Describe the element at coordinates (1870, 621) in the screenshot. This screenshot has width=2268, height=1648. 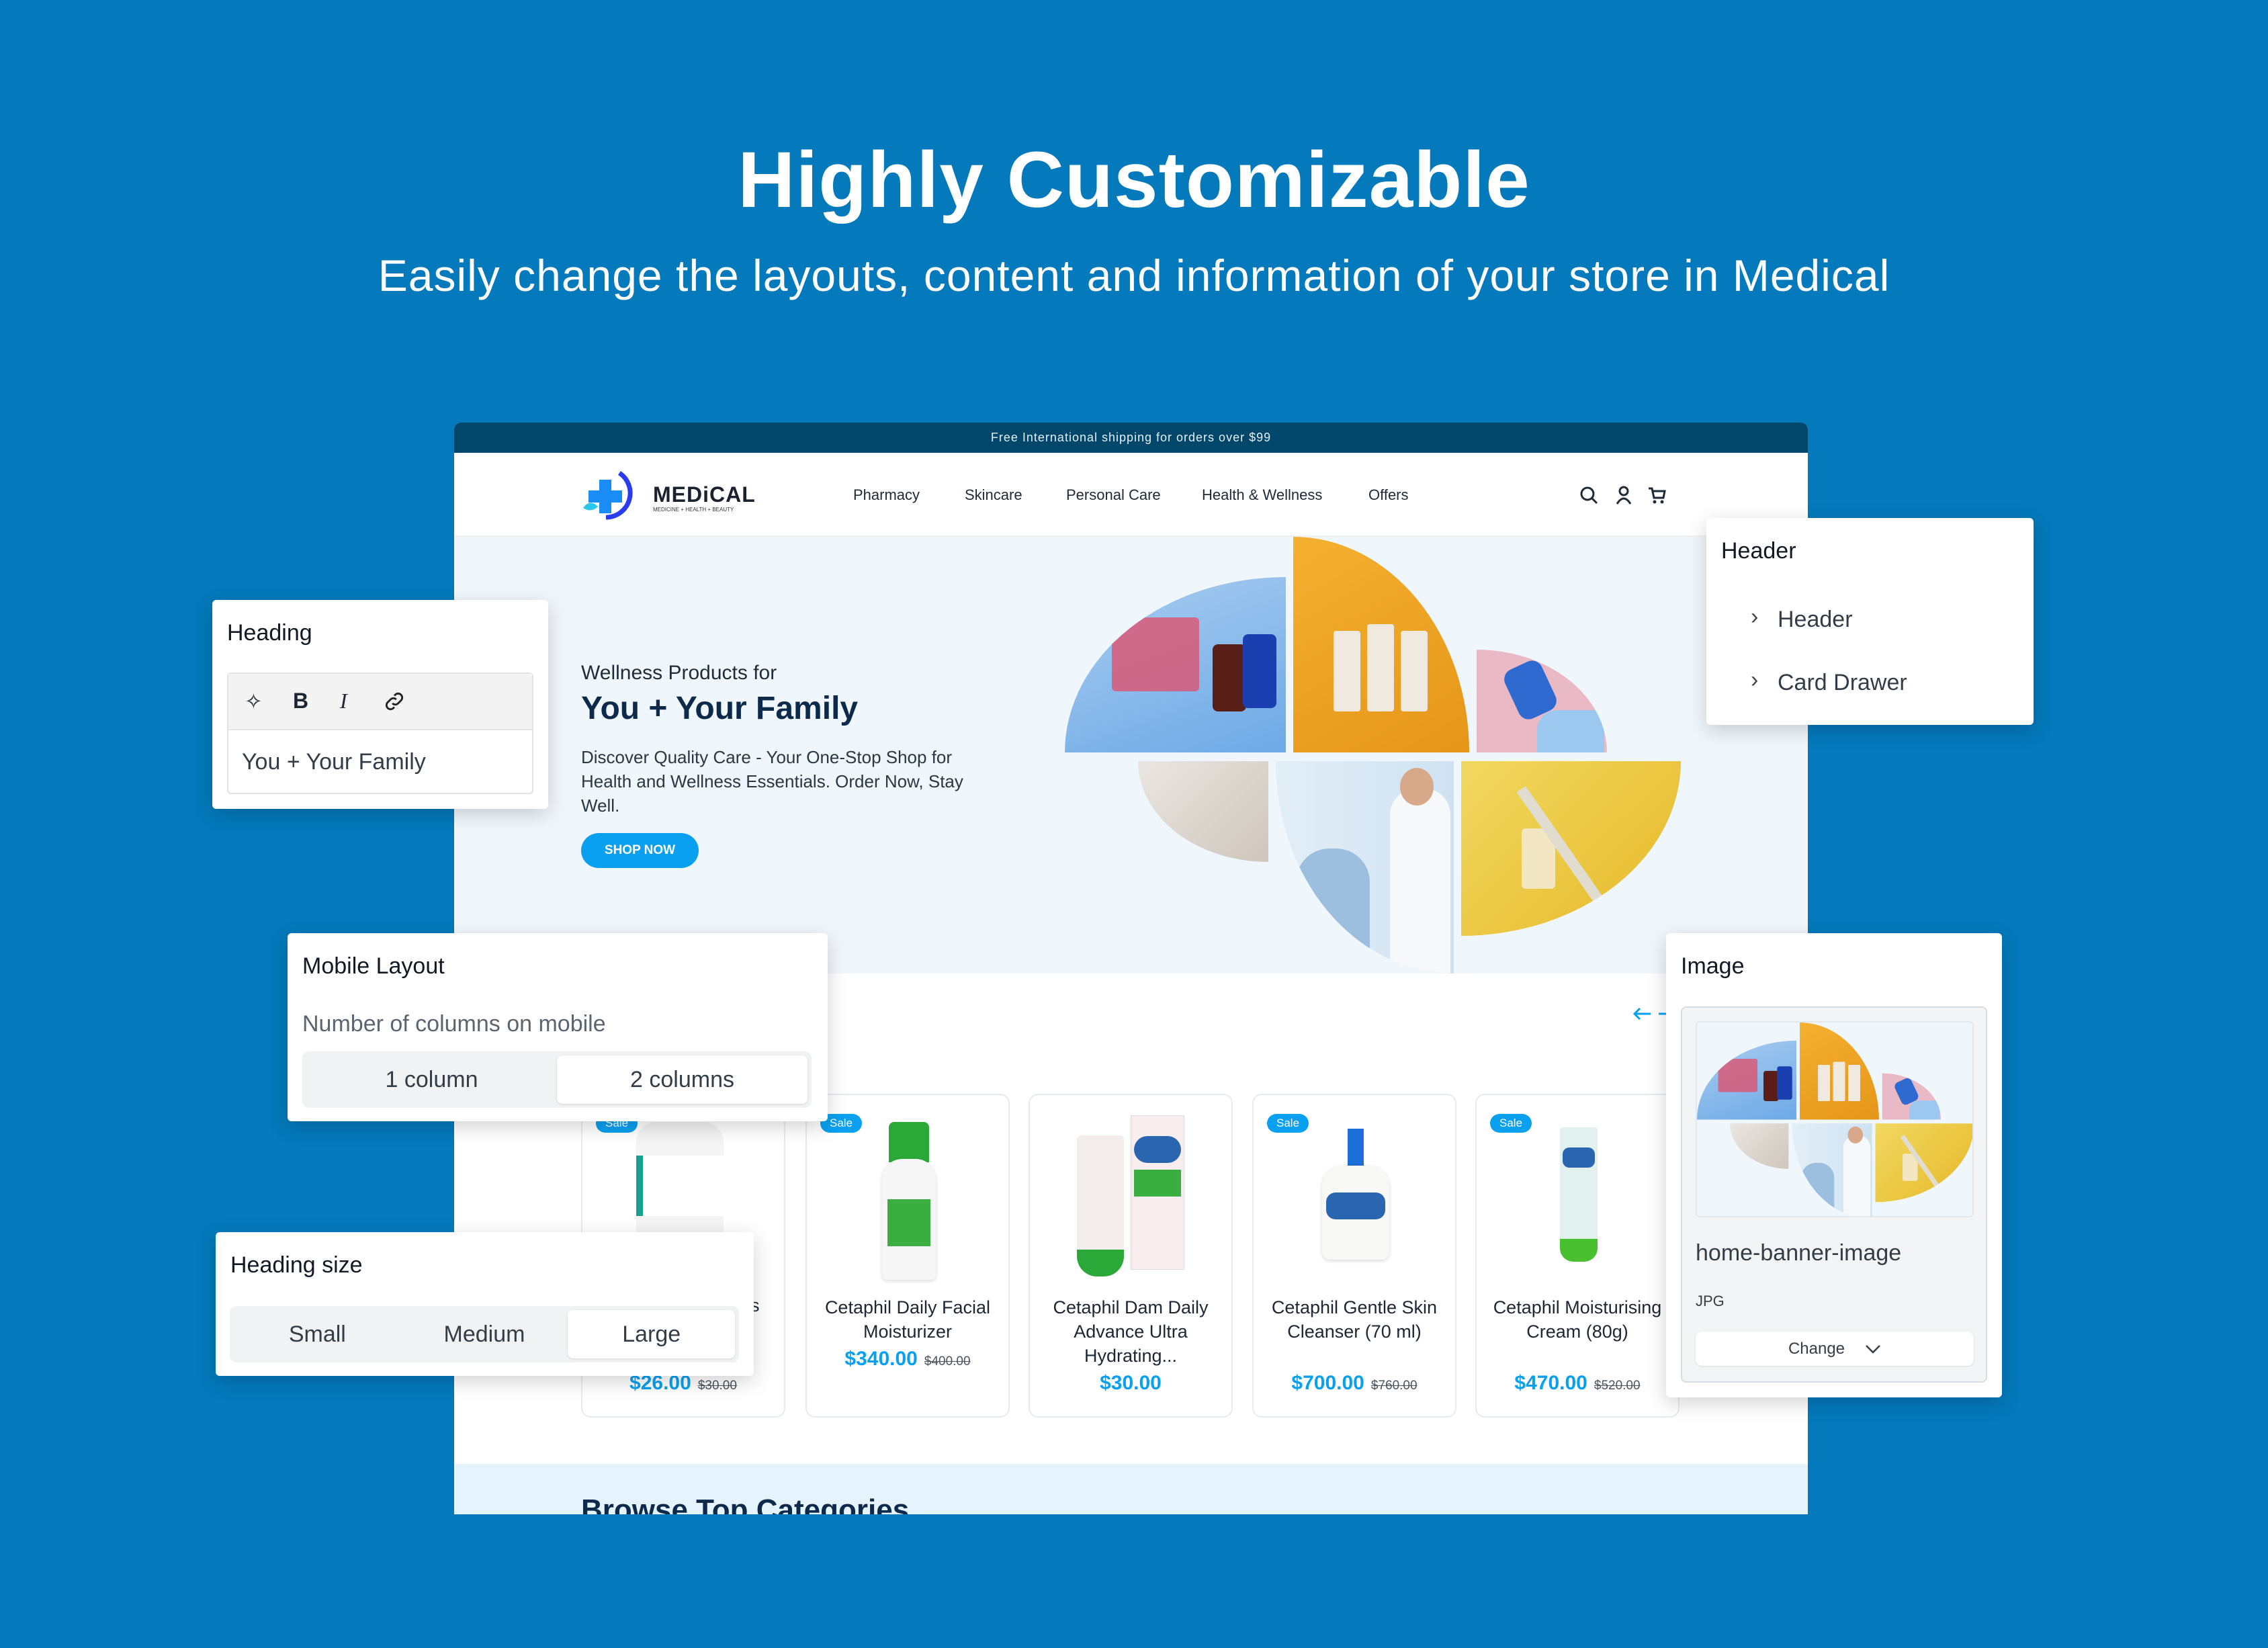
I see `header-panel: Header › Header › Card Drawer` at that location.